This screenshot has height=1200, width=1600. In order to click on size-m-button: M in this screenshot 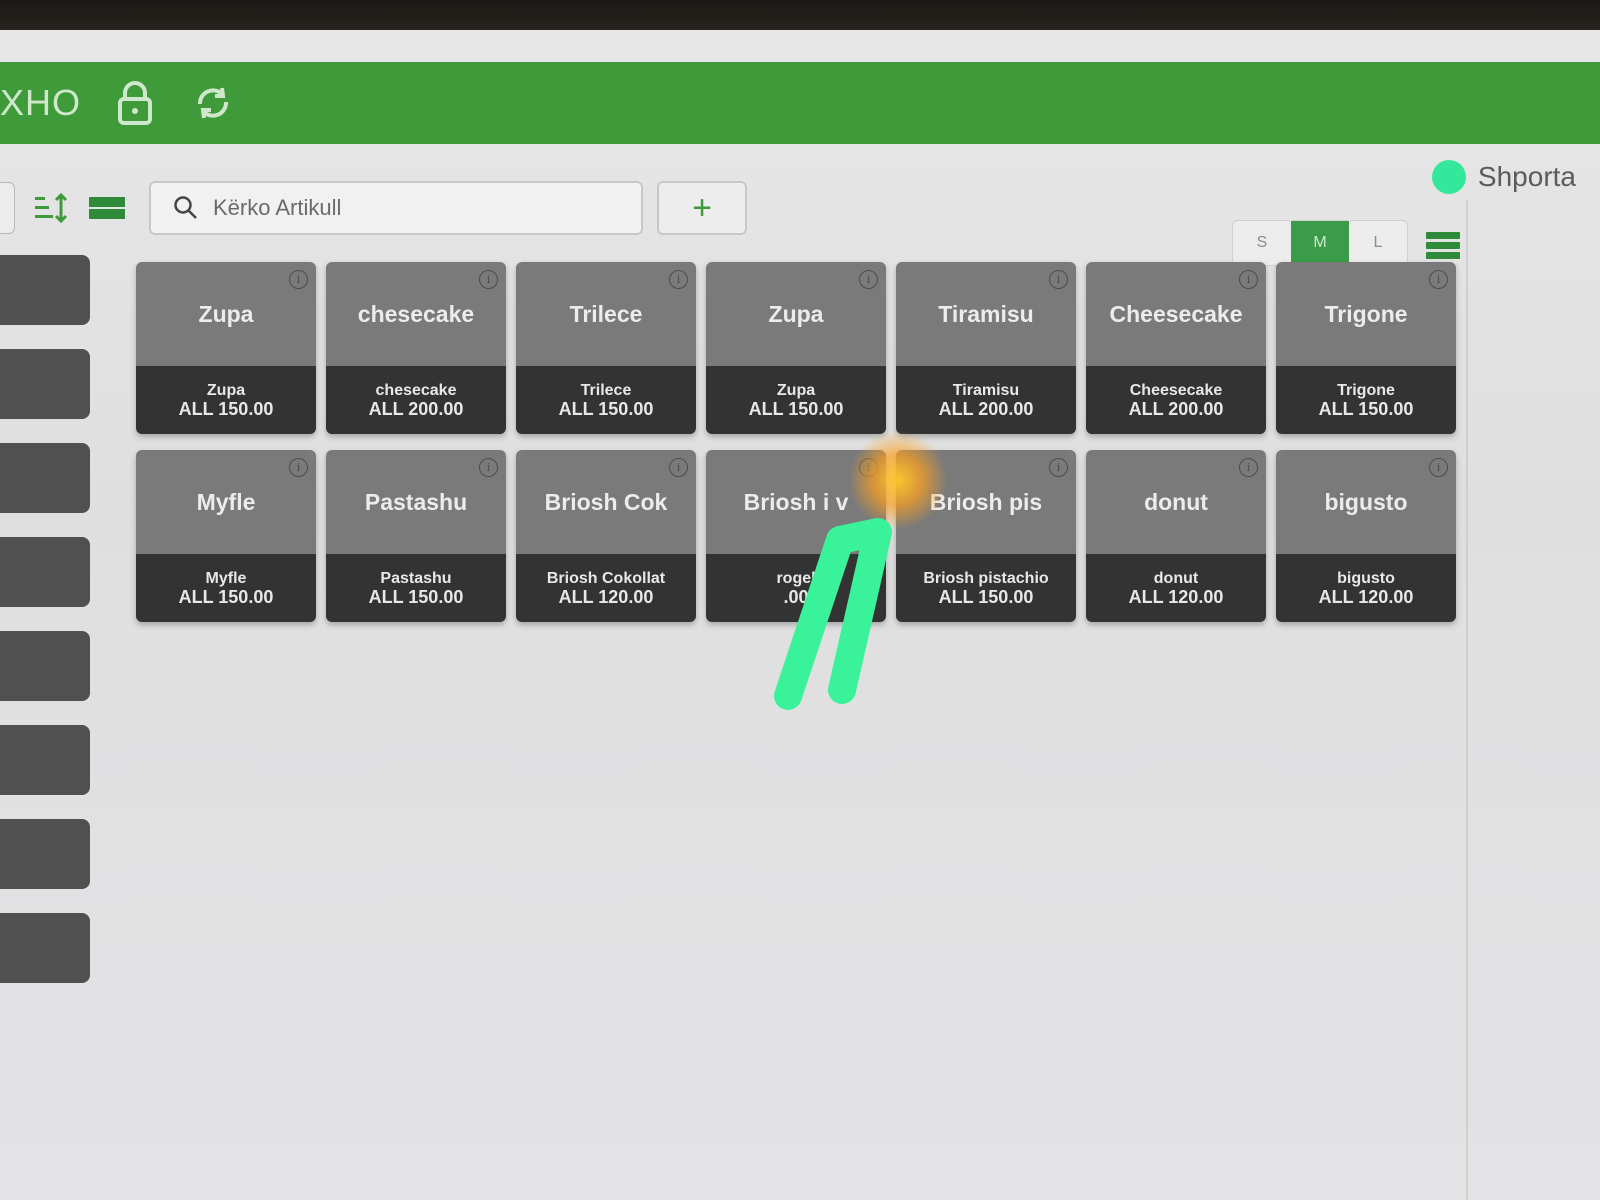, I will do `click(1320, 243)`.